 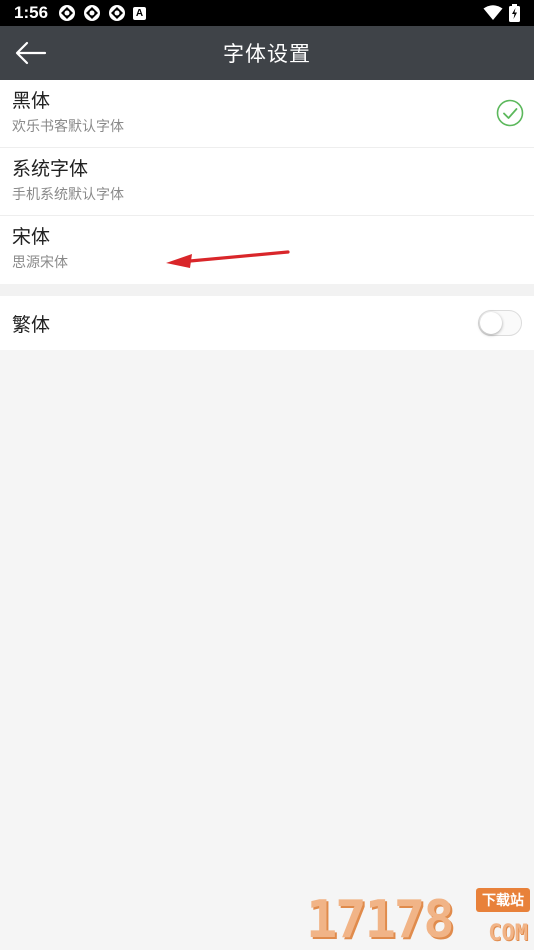 I want to click on traditional-chinese-row: 繁体, so click(x=267, y=323).